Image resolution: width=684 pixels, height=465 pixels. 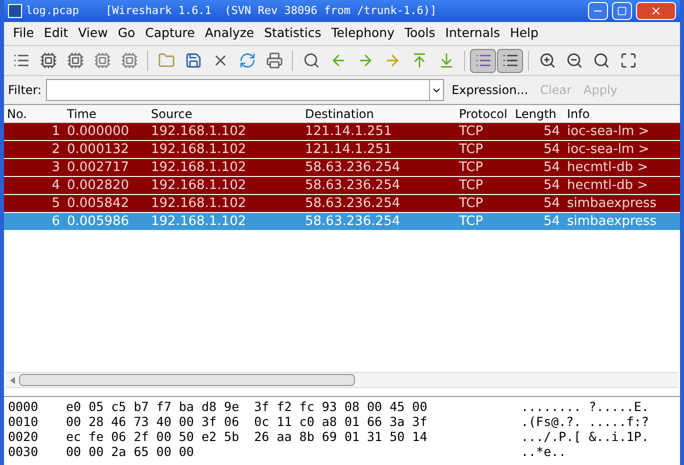 What do you see at coordinates (55, 203) in the screenshot?
I see `table-cell-text: 5` at bounding box center [55, 203].